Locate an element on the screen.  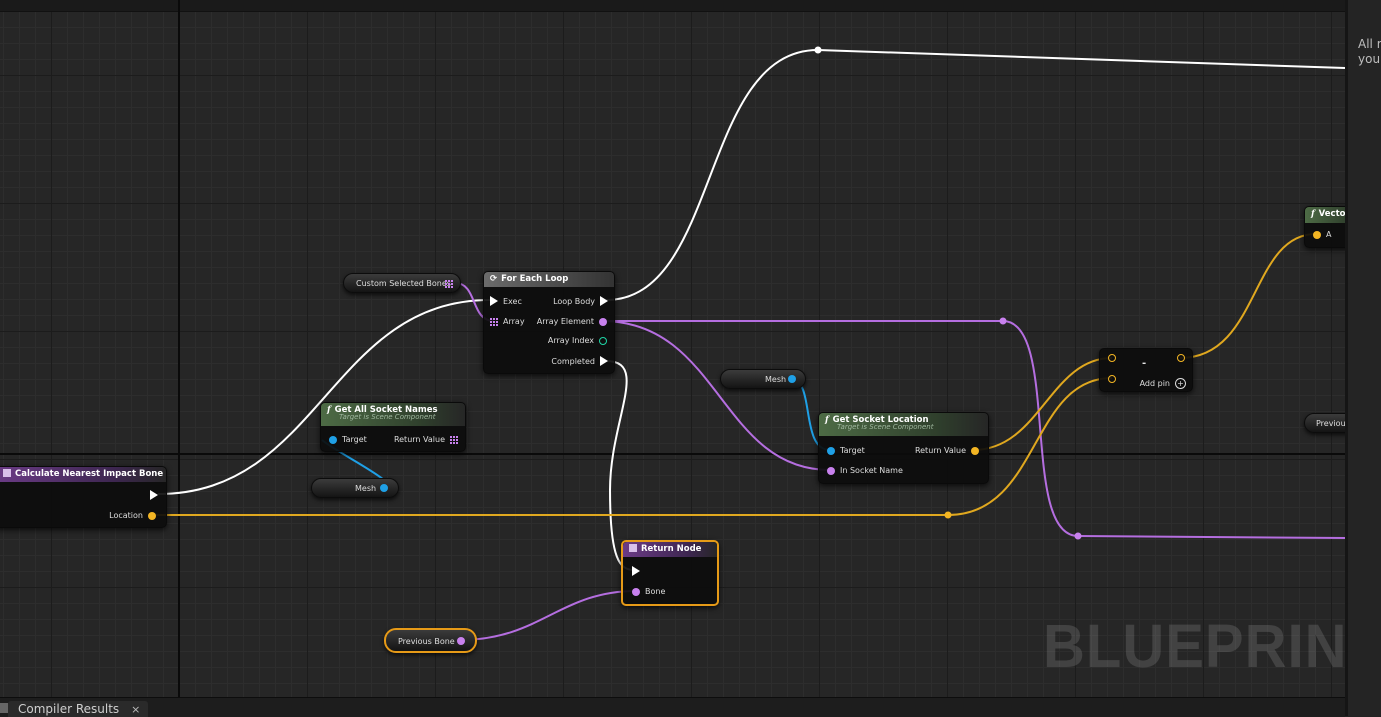
plus-circle-icon: + is located at coordinates (1180, 383).